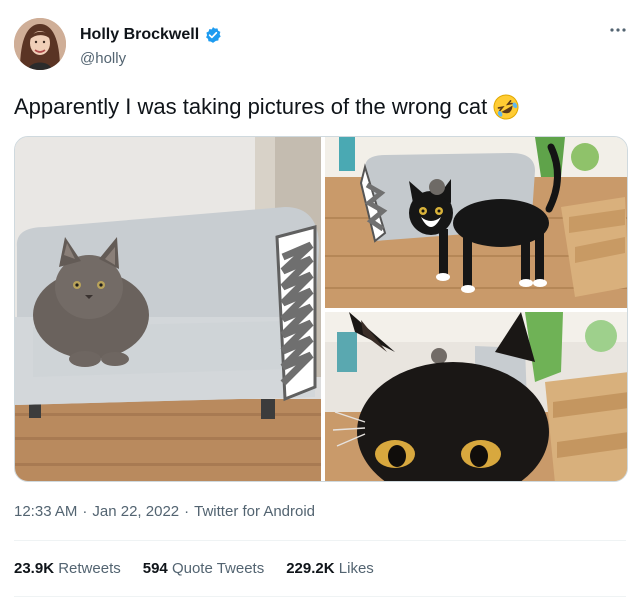  I want to click on quote-tweets-stat: 594 Quote Tweets, so click(203, 568).